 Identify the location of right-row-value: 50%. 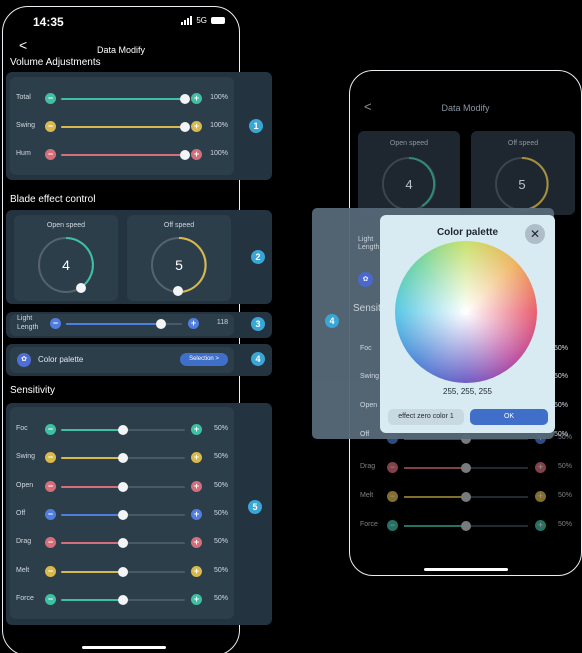
(564, 524).